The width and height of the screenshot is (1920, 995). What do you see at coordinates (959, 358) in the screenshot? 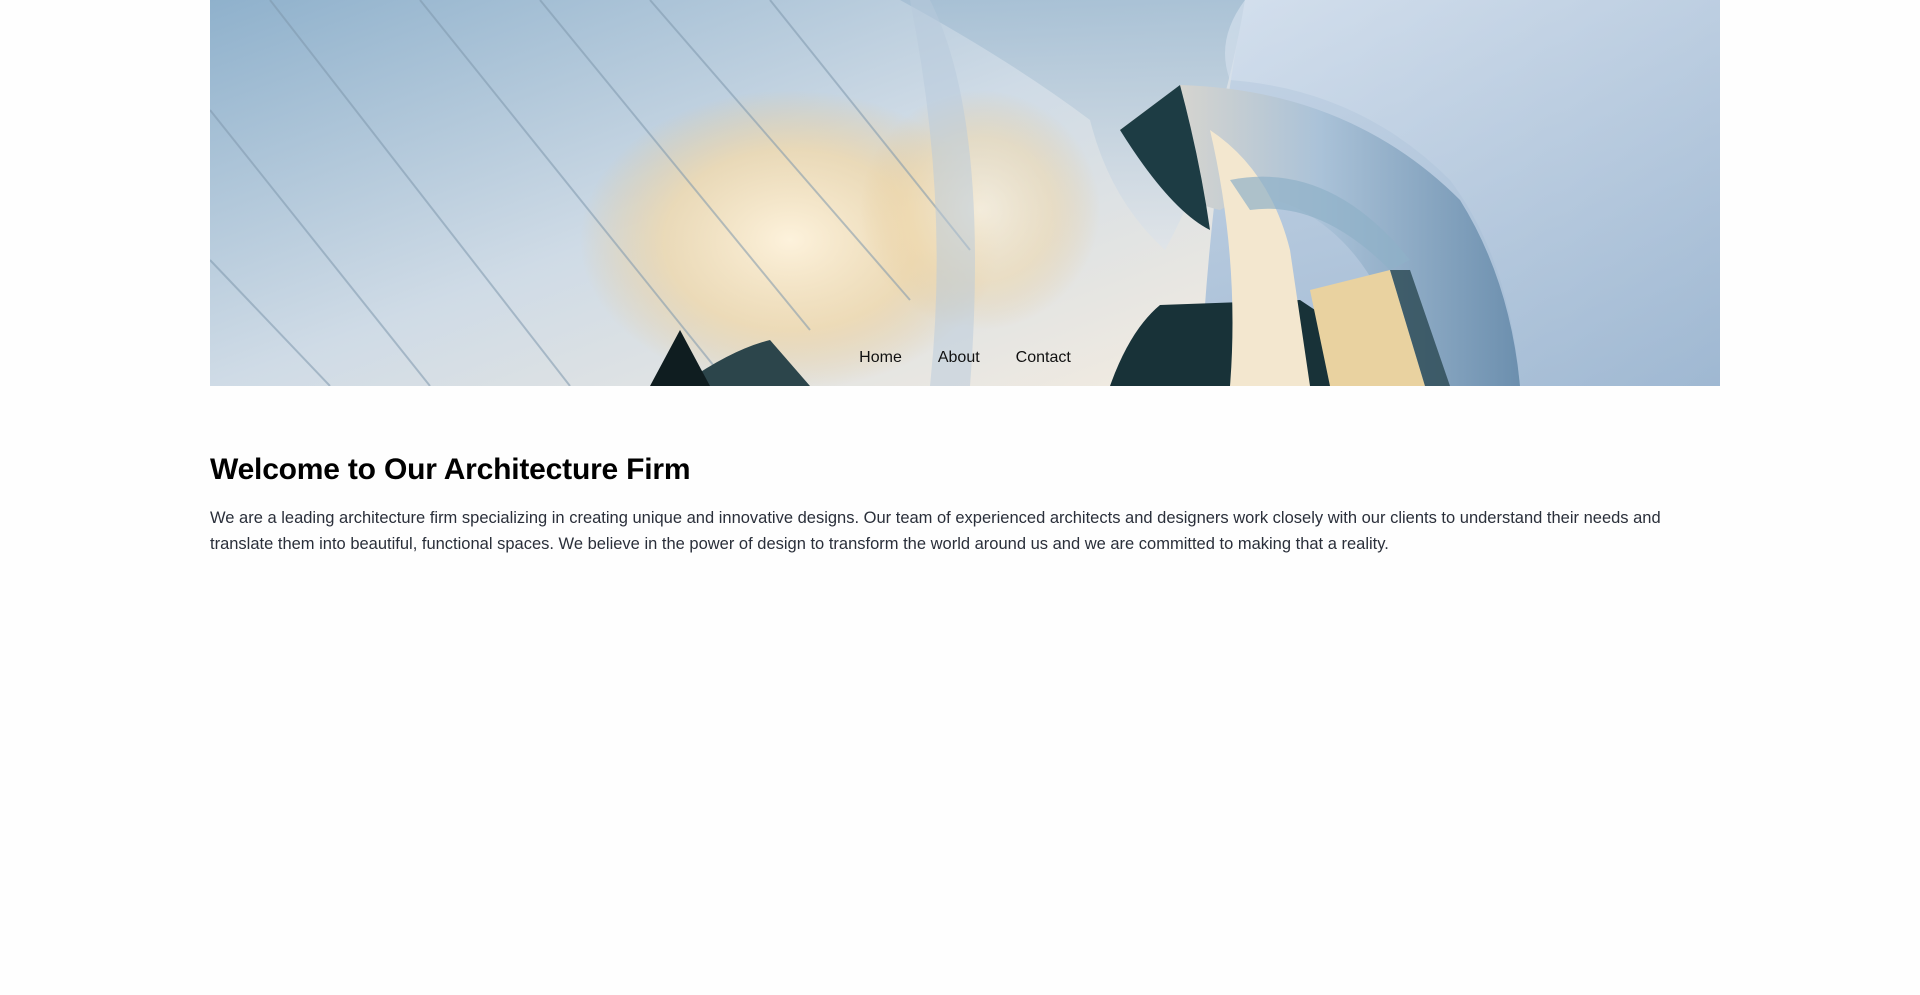
I see `nav-link-about: About` at bounding box center [959, 358].